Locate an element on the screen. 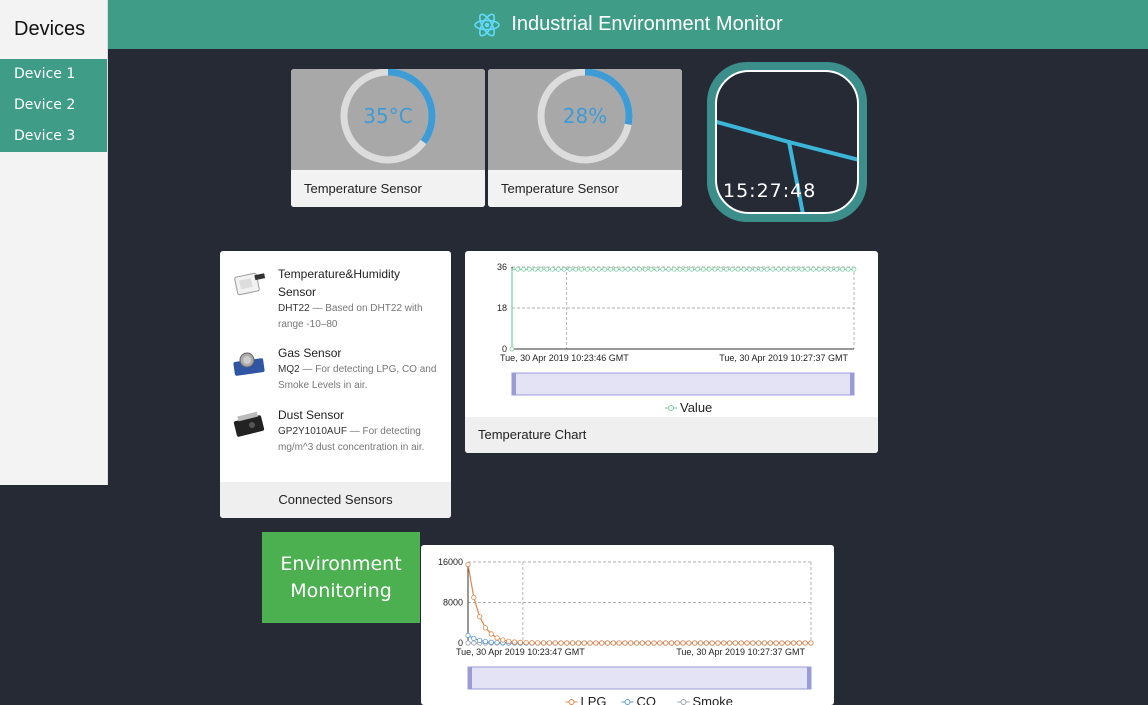  y-tick-label: 8000 is located at coordinates (453, 603).